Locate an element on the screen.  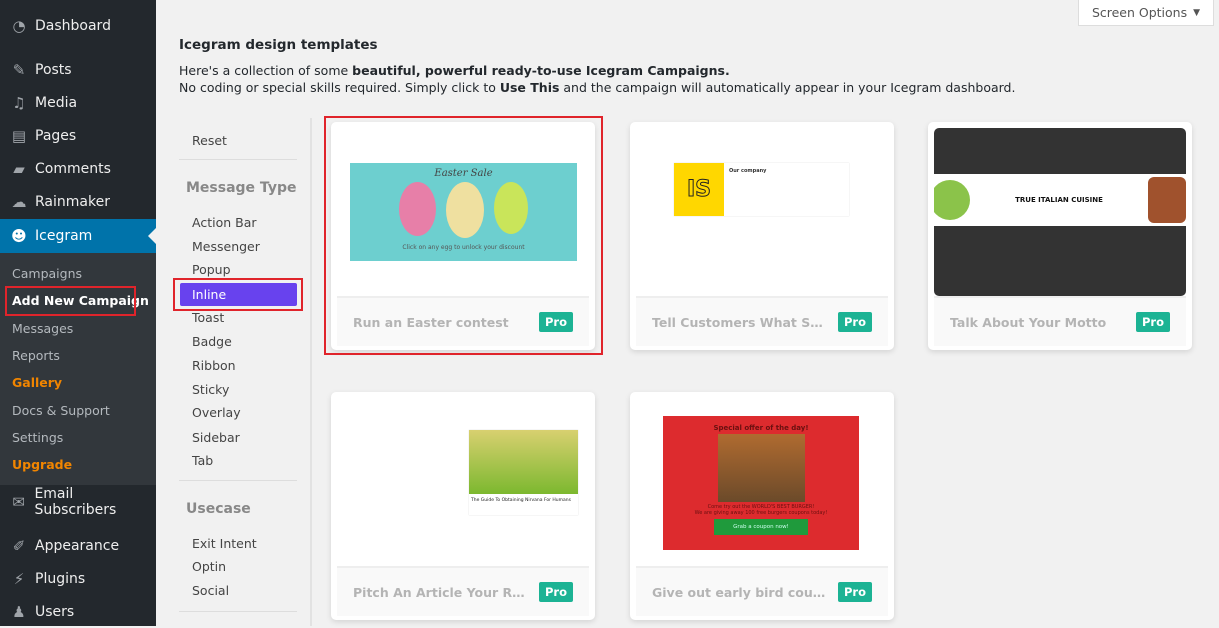
sidebar-item-posts: ✎ Posts is located at coordinates (78, 70).